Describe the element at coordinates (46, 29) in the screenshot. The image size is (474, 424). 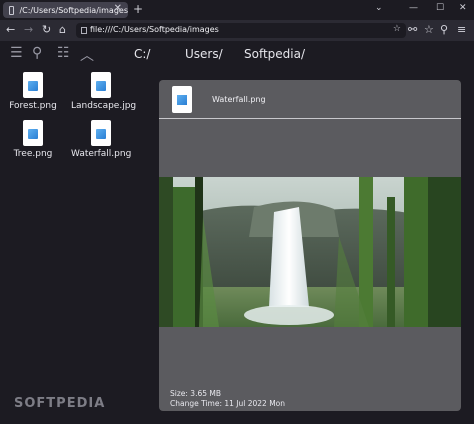
I see `reload-icon: ↻` at that location.